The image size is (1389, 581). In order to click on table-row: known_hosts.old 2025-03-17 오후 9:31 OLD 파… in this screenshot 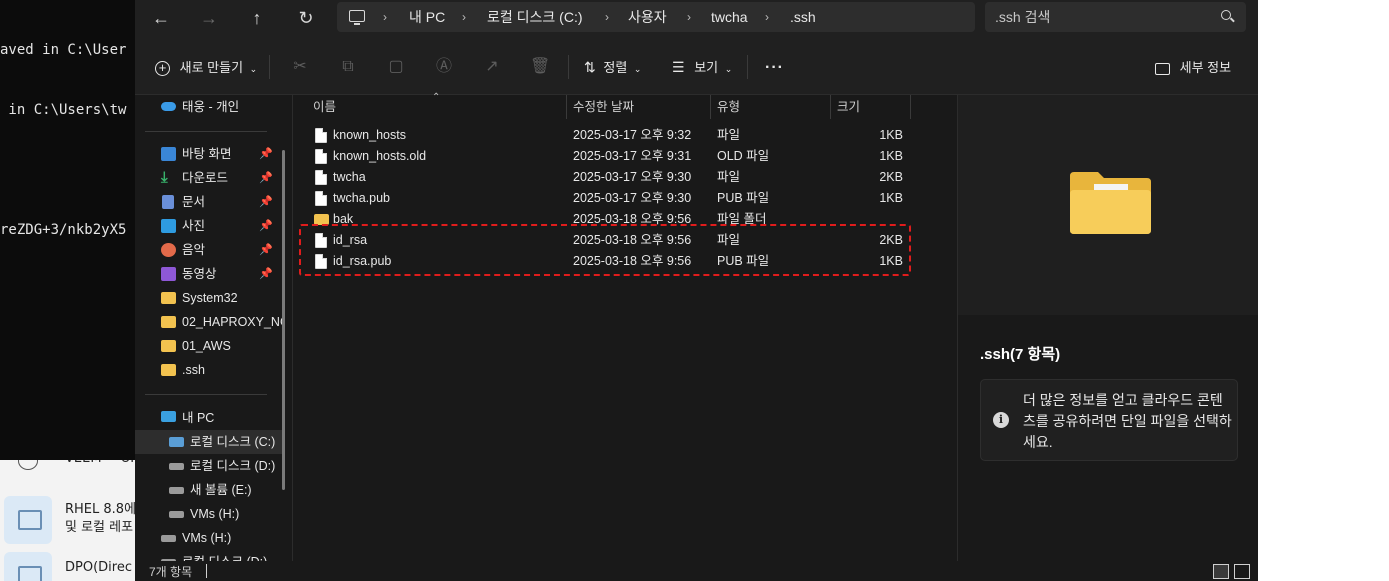, I will do `click(603, 156)`.